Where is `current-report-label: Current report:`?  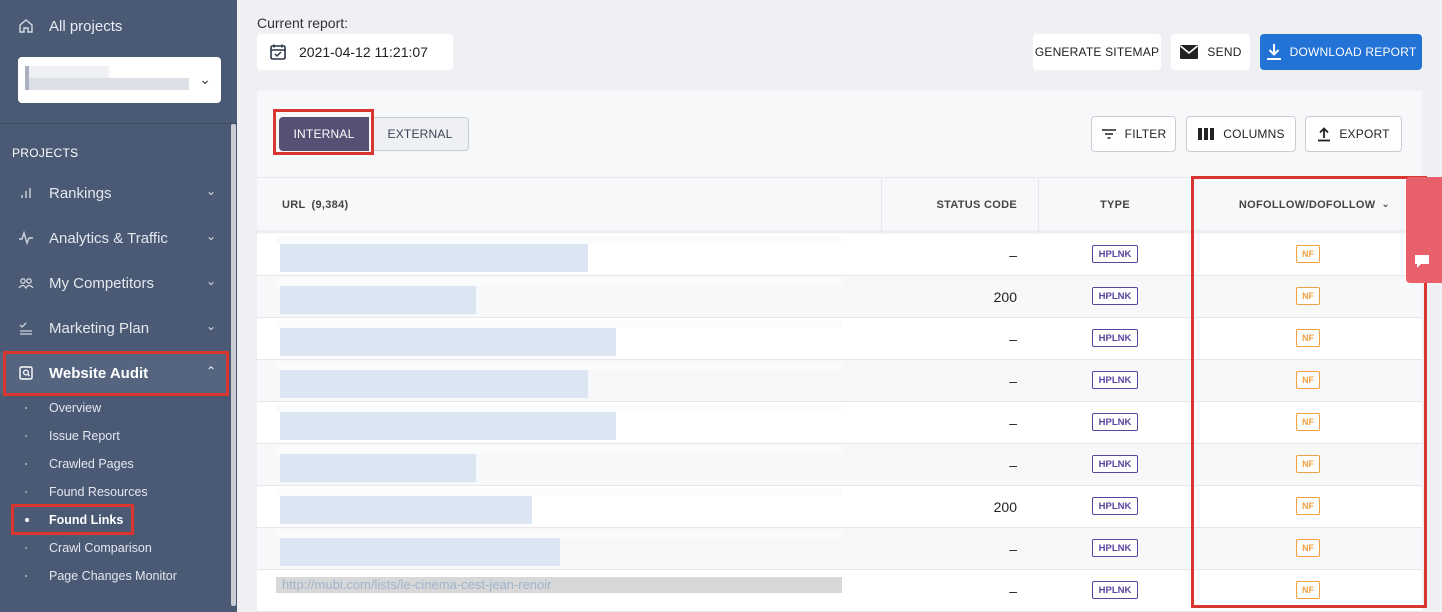
current-report-label: Current report: is located at coordinates (303, 23).